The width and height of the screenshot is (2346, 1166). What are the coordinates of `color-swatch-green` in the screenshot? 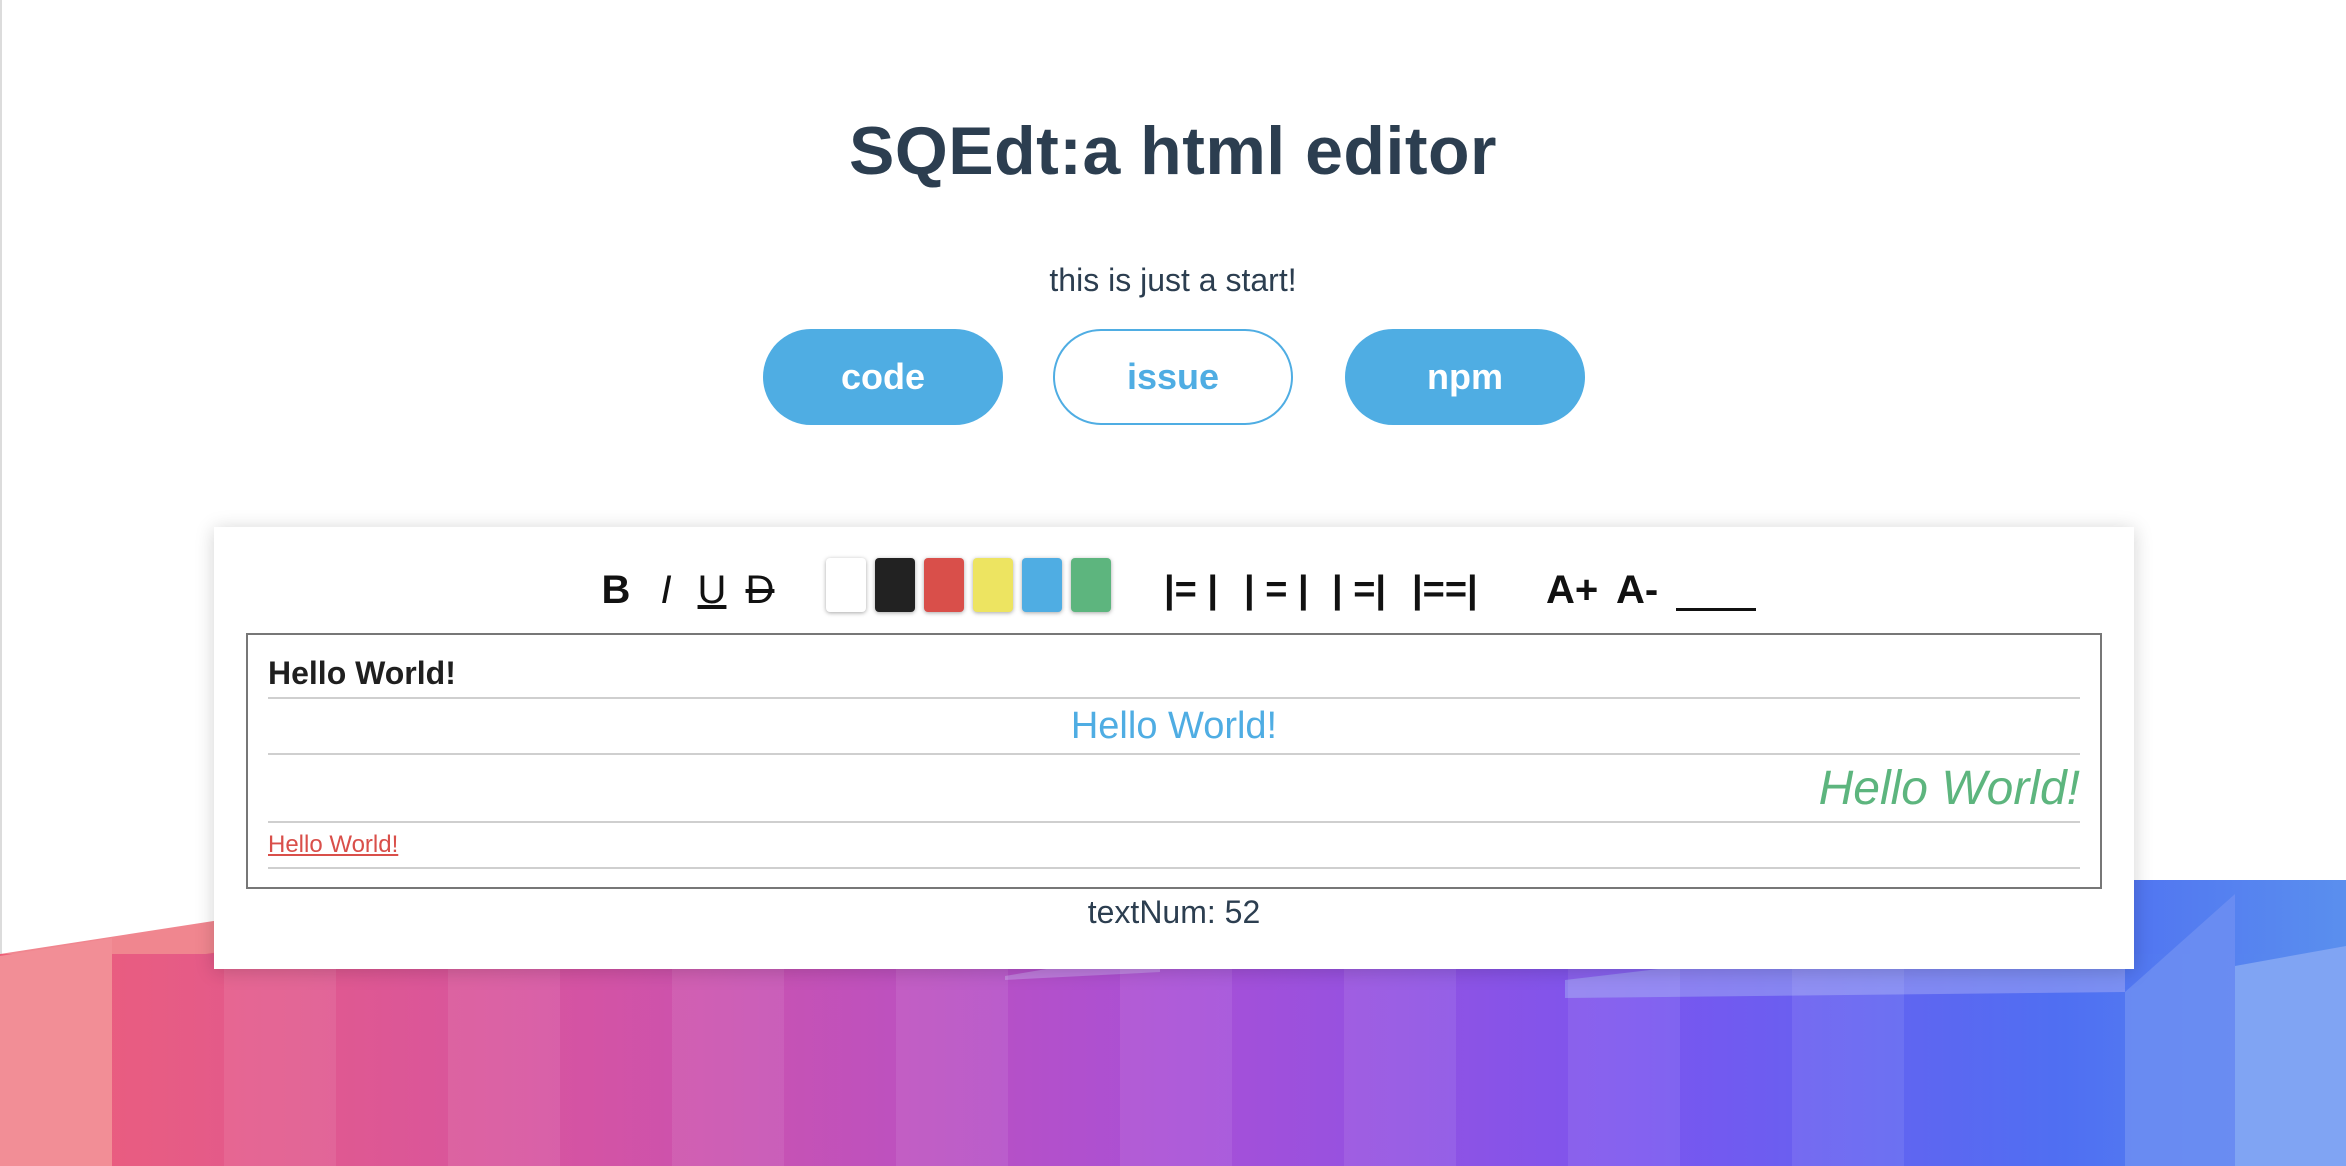 It's located at (1091, 585).